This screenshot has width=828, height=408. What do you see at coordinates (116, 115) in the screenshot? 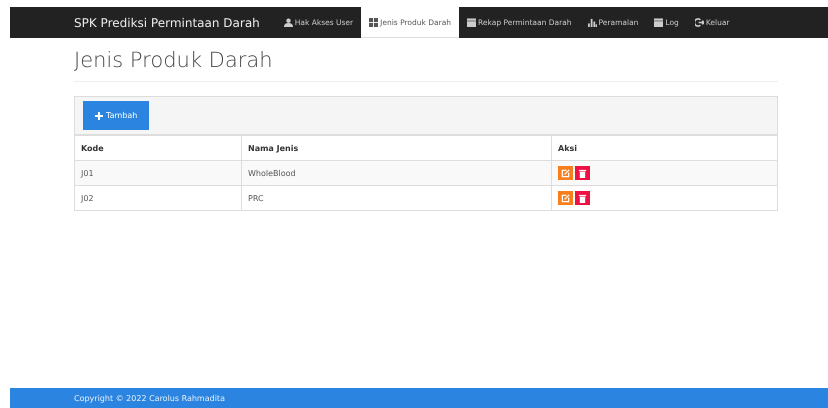
I see `add-button: Tambah` at bounding box center [116, 115].